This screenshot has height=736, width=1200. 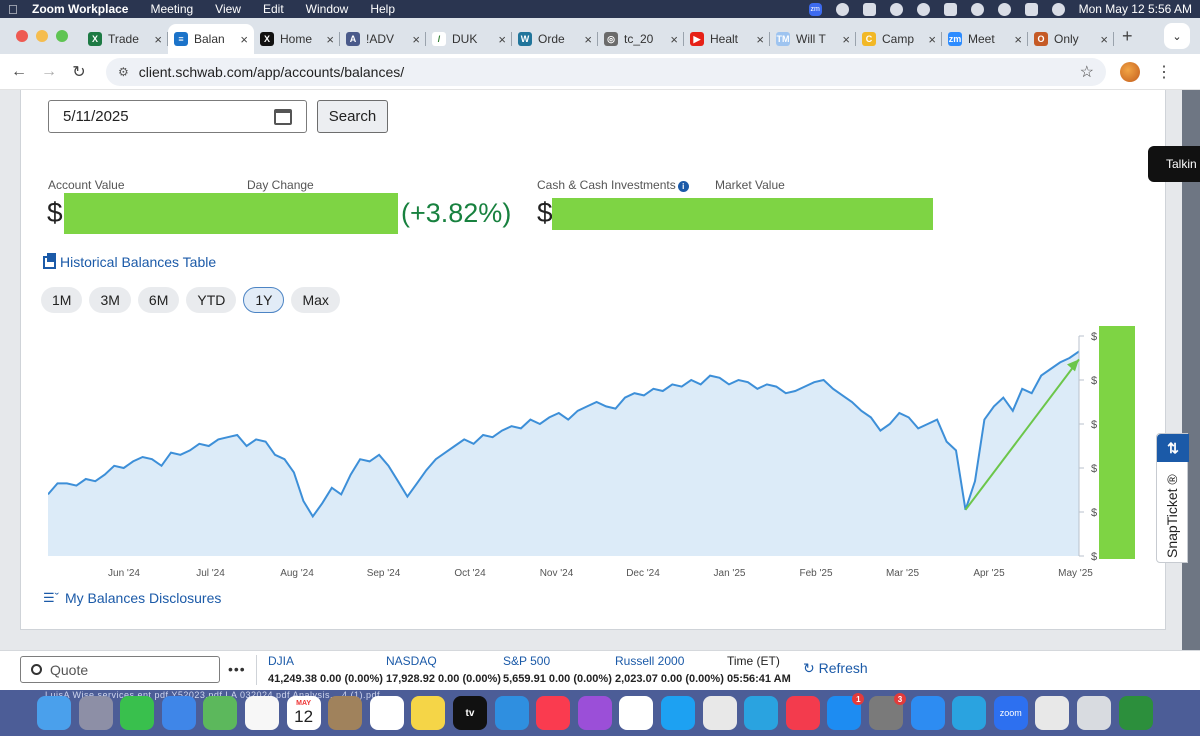 I want to click on chrome-menu-icon: ⋮, so click(x=1164, y=72).